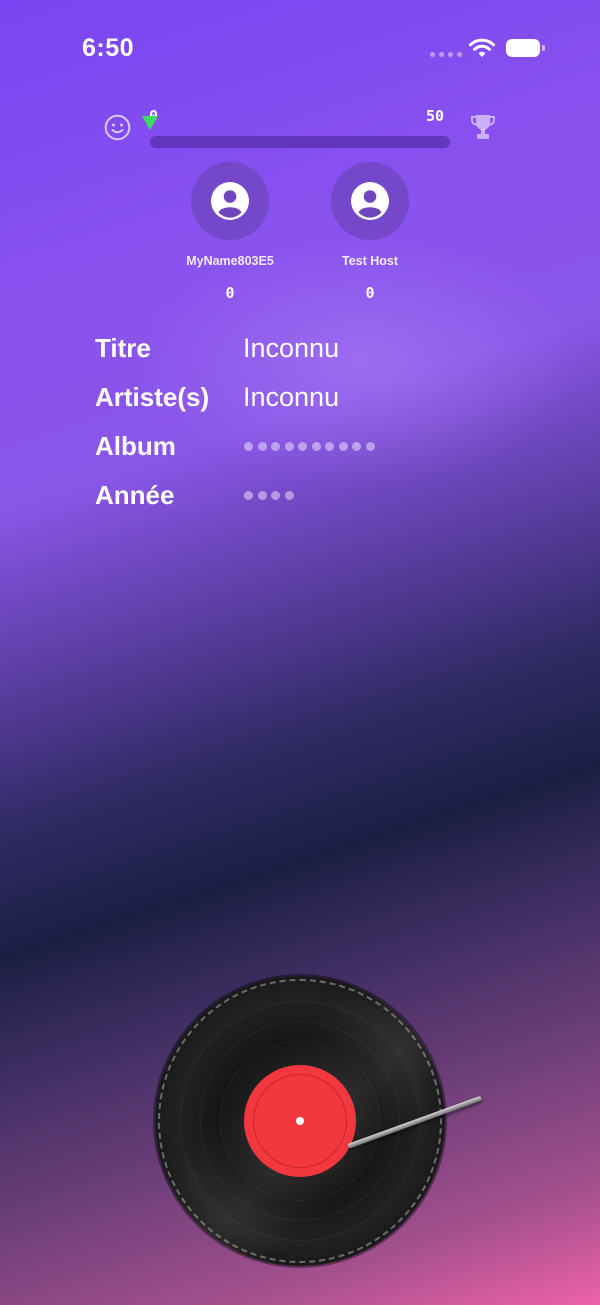 This screenshot has height=1305, width=600. Describe the element at coordinates (108, 48) in the screenshot. I see `status-time: 6:50` at that location.